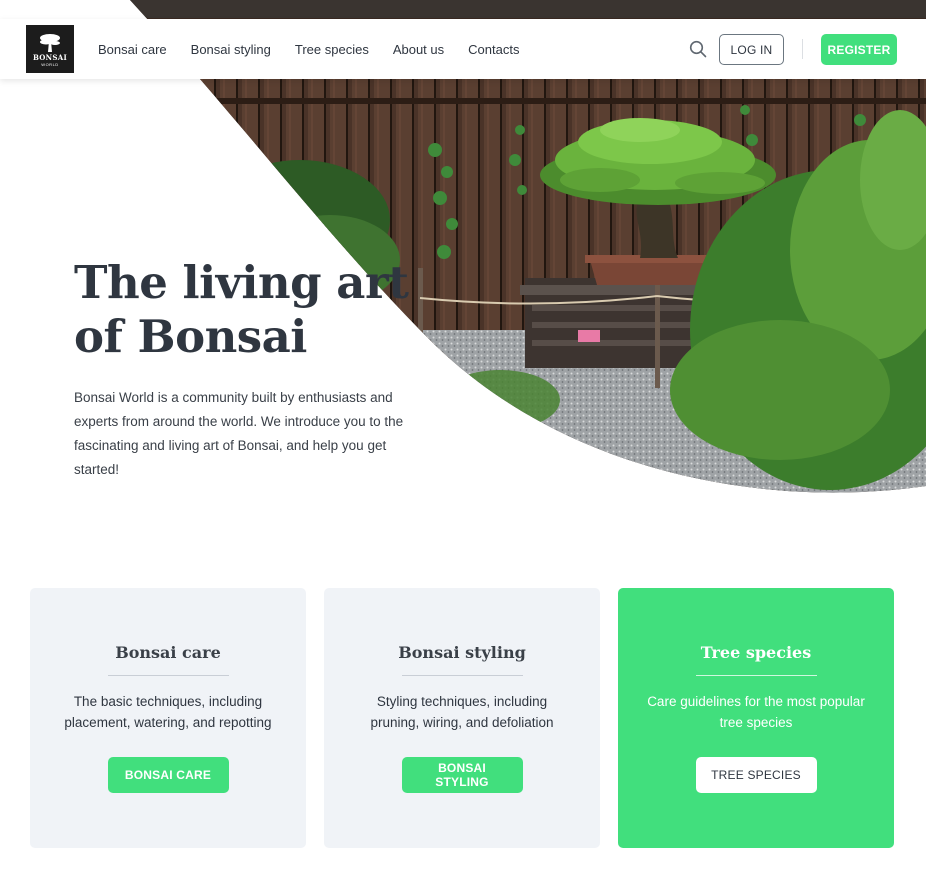  Describe the element at coordinates (756, 775) in the screenshot. I see `tree-species-button: TREE SPECIES` at that location.